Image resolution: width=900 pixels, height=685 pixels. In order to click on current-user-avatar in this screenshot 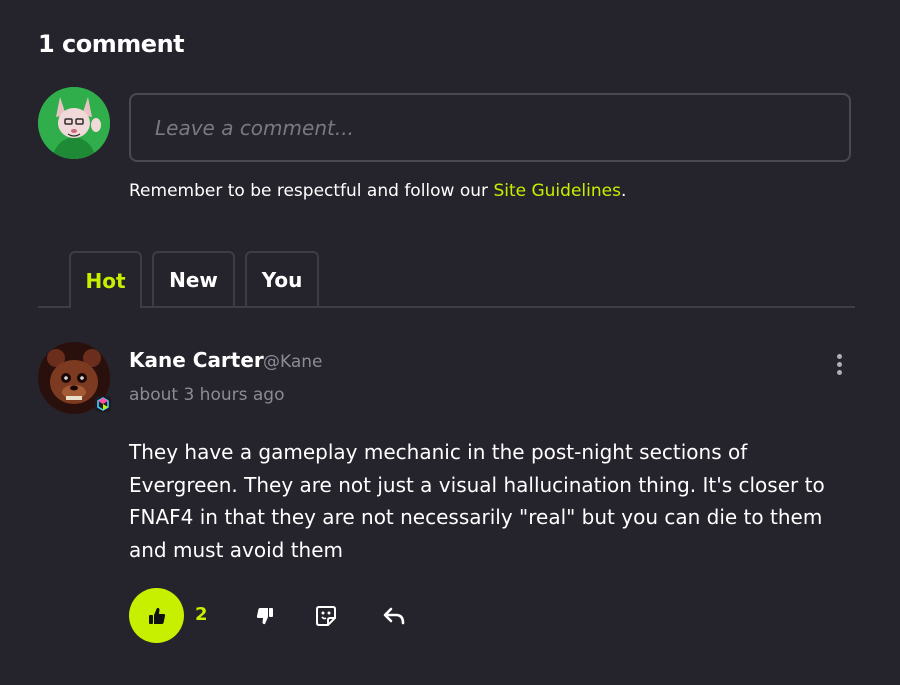, I will do `click(74, 123)`.